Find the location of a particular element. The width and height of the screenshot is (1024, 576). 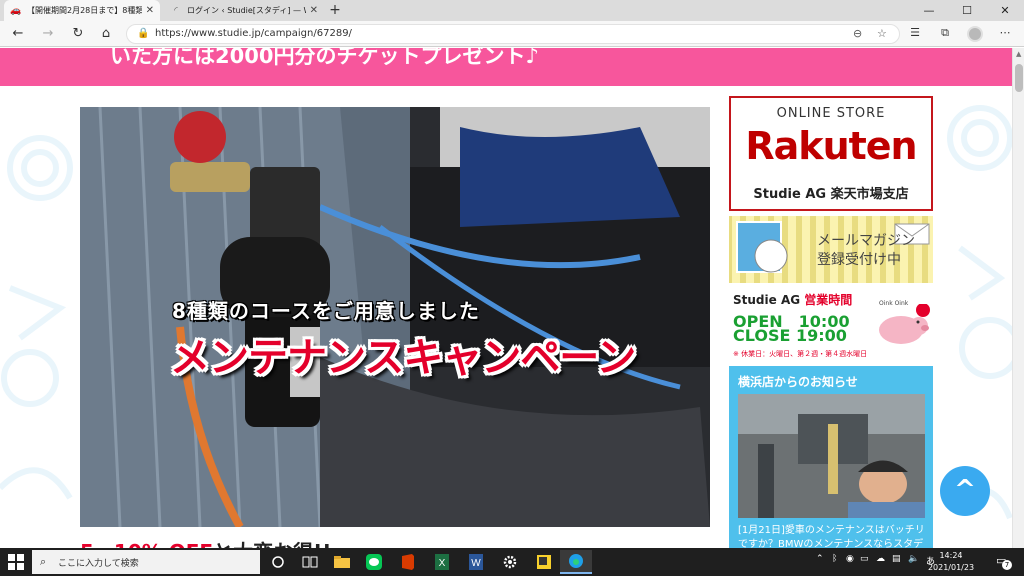

page-scrollbar: ▲ is located at coordinates (1018, 298).